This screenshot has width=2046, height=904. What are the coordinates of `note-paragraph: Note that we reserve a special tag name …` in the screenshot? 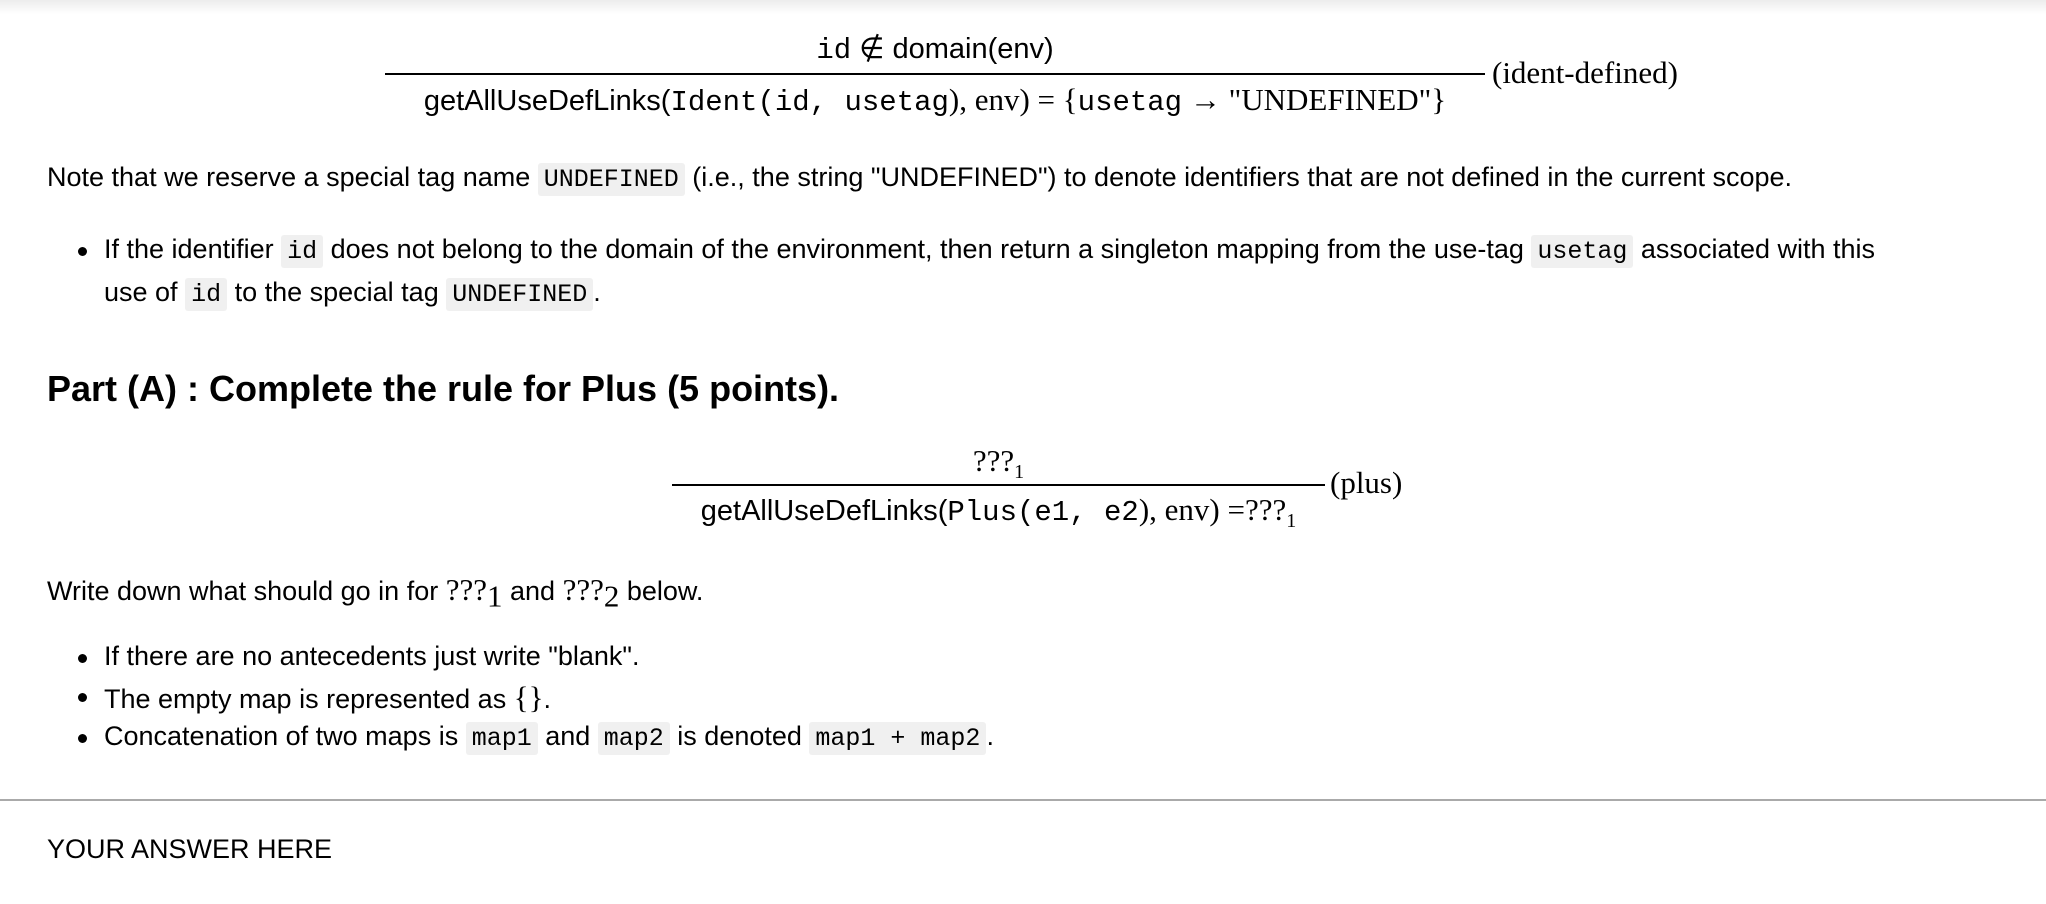 It's located at (920, 179).